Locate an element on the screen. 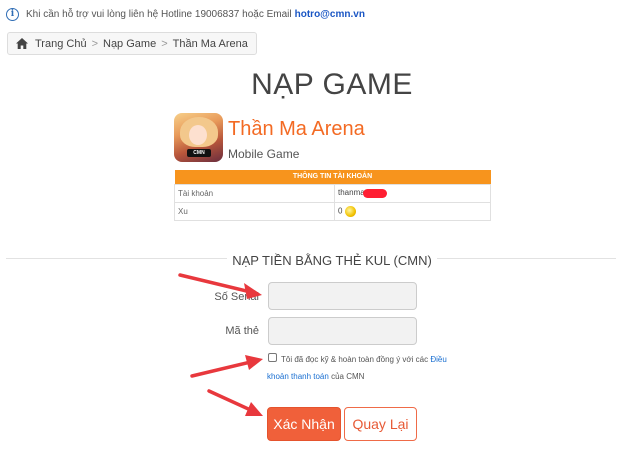  account-info-header: THÔNG TIN TÀI KHOẢN is located at coordinates (332, 177).